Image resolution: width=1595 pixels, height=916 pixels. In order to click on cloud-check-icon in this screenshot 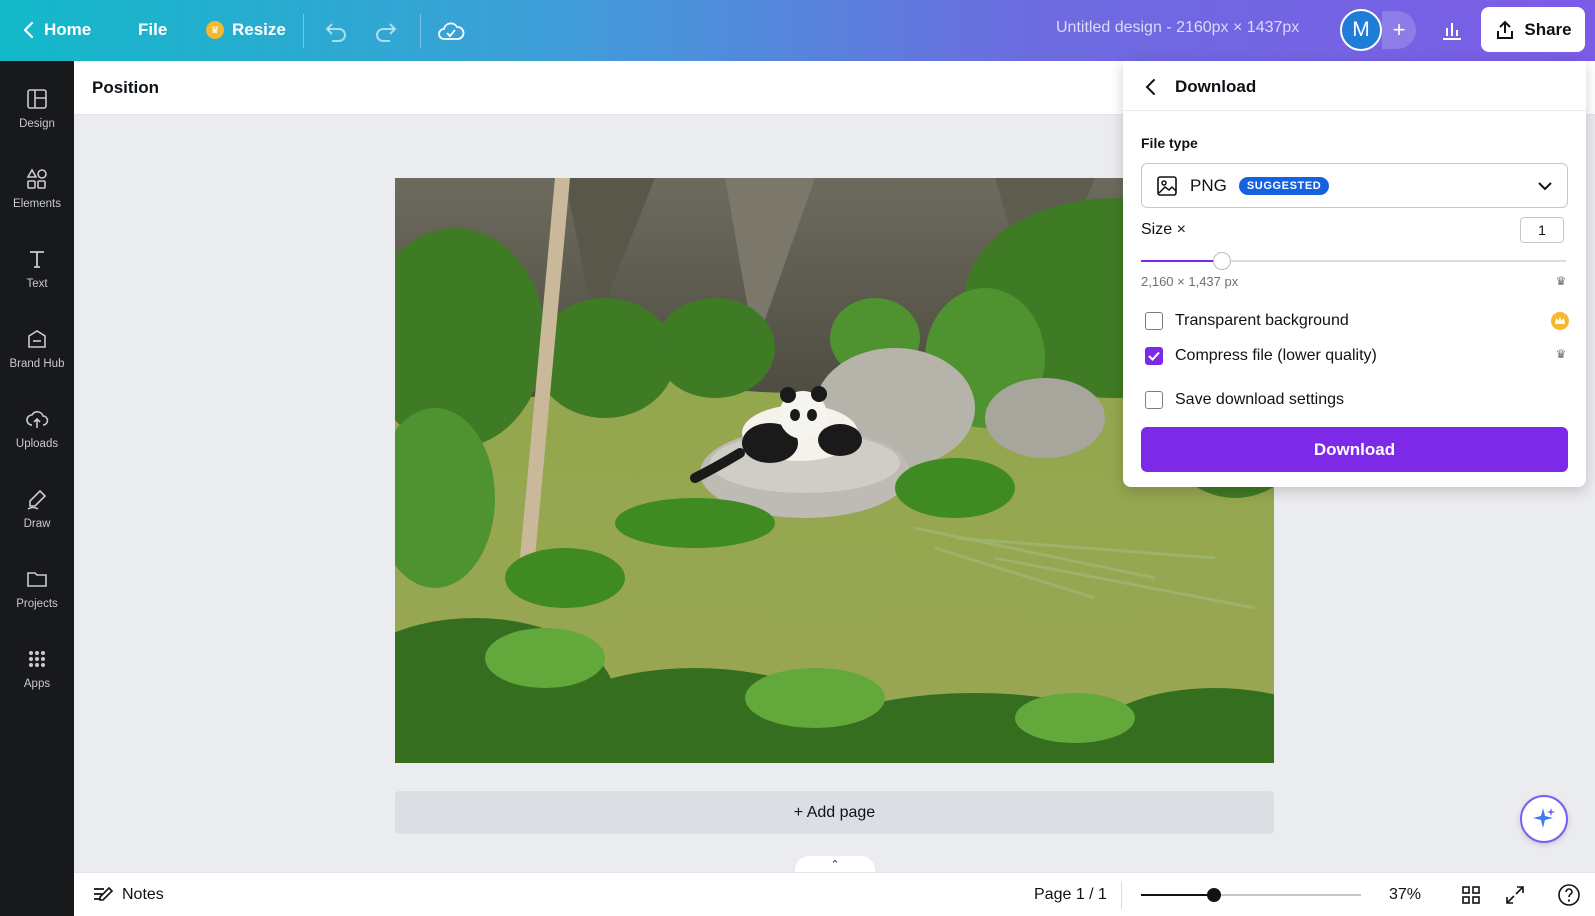, I will do `click(451, 31)`.